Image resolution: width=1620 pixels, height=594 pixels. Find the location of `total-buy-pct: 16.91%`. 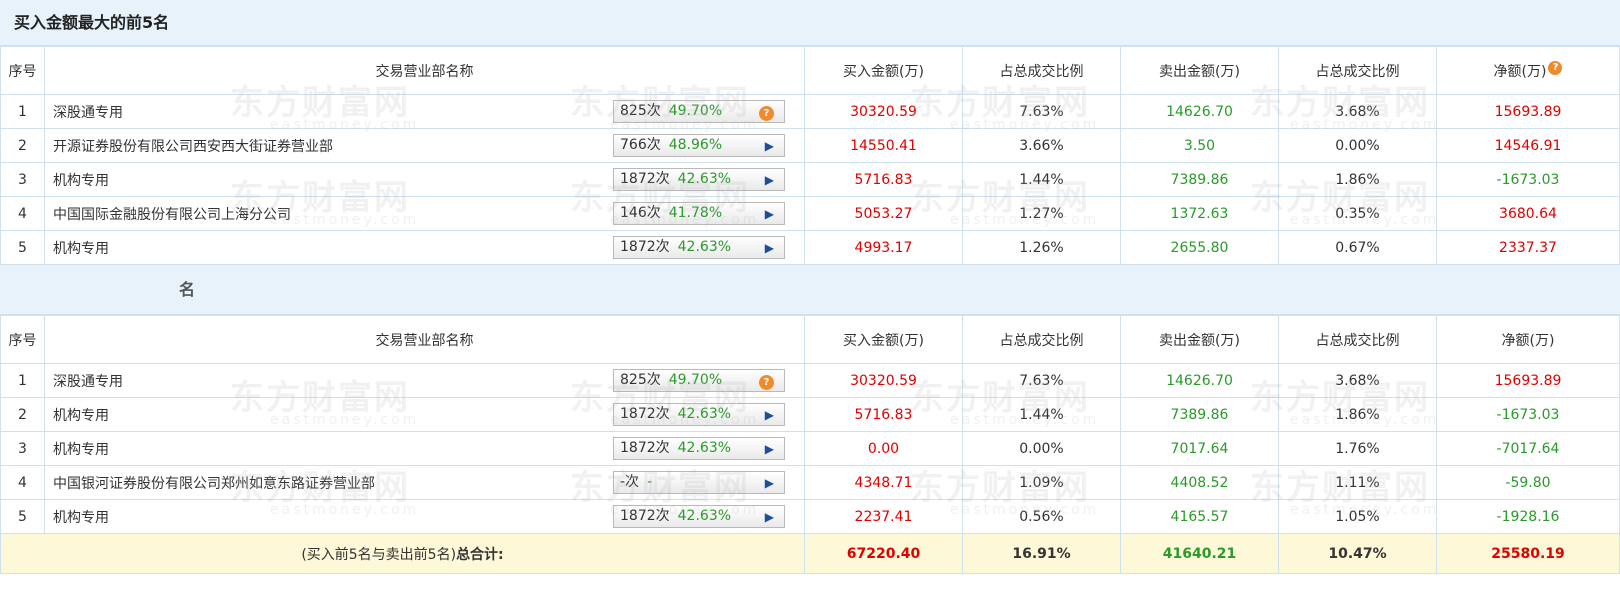

total-buy-pct: 16.91% is located at coordinates (1041, 553).